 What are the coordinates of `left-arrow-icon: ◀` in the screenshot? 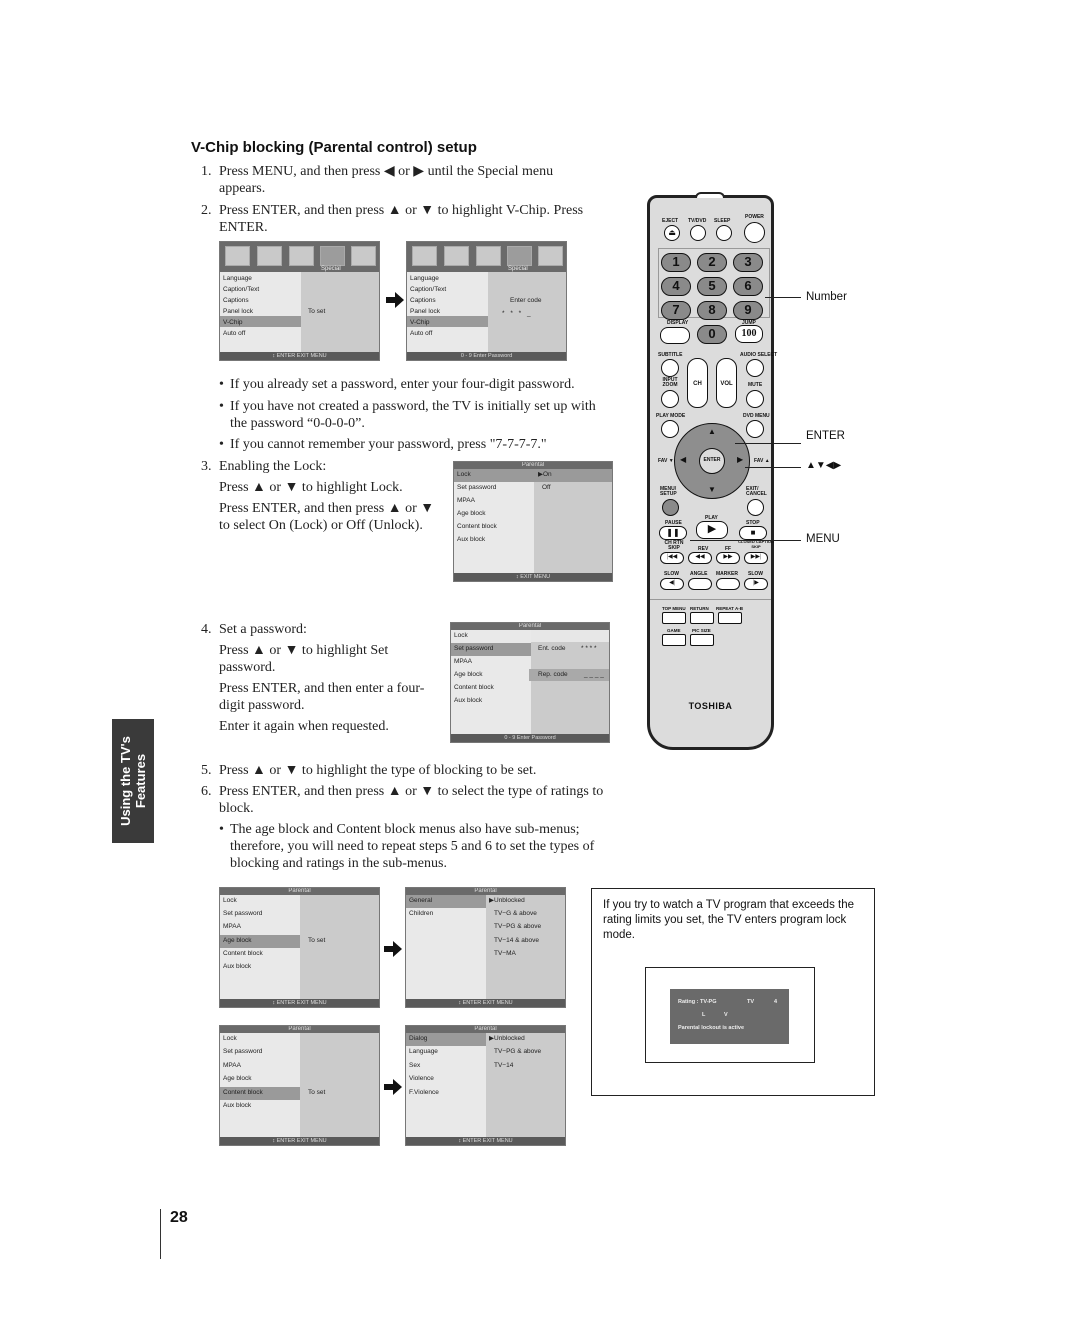 It's located at (683, 459).